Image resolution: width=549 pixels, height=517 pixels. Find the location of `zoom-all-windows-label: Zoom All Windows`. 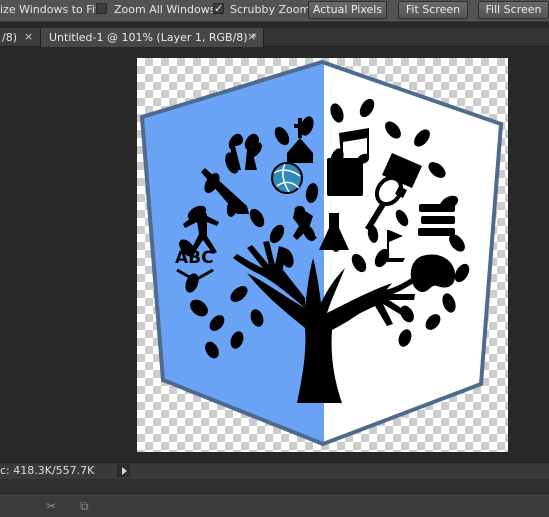

zoom-all-windows-label: Zoom All Windows is located at coordinates (164, 9).